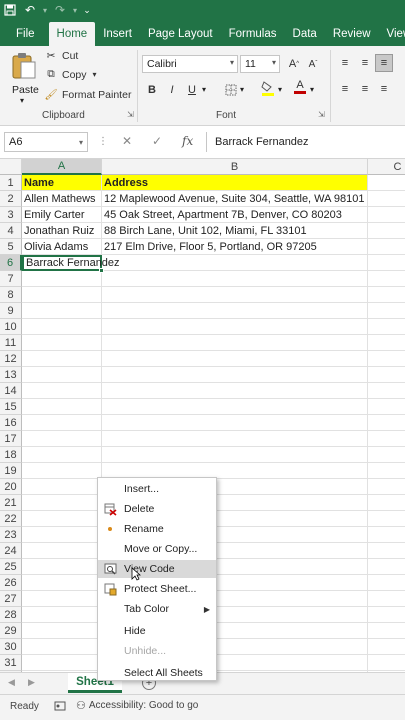 The height and width of the screenshot is (720, 405). Describe the element at coordinates (365, 89) in the screenshot. I see `align-center-icon: ≡` at that location.